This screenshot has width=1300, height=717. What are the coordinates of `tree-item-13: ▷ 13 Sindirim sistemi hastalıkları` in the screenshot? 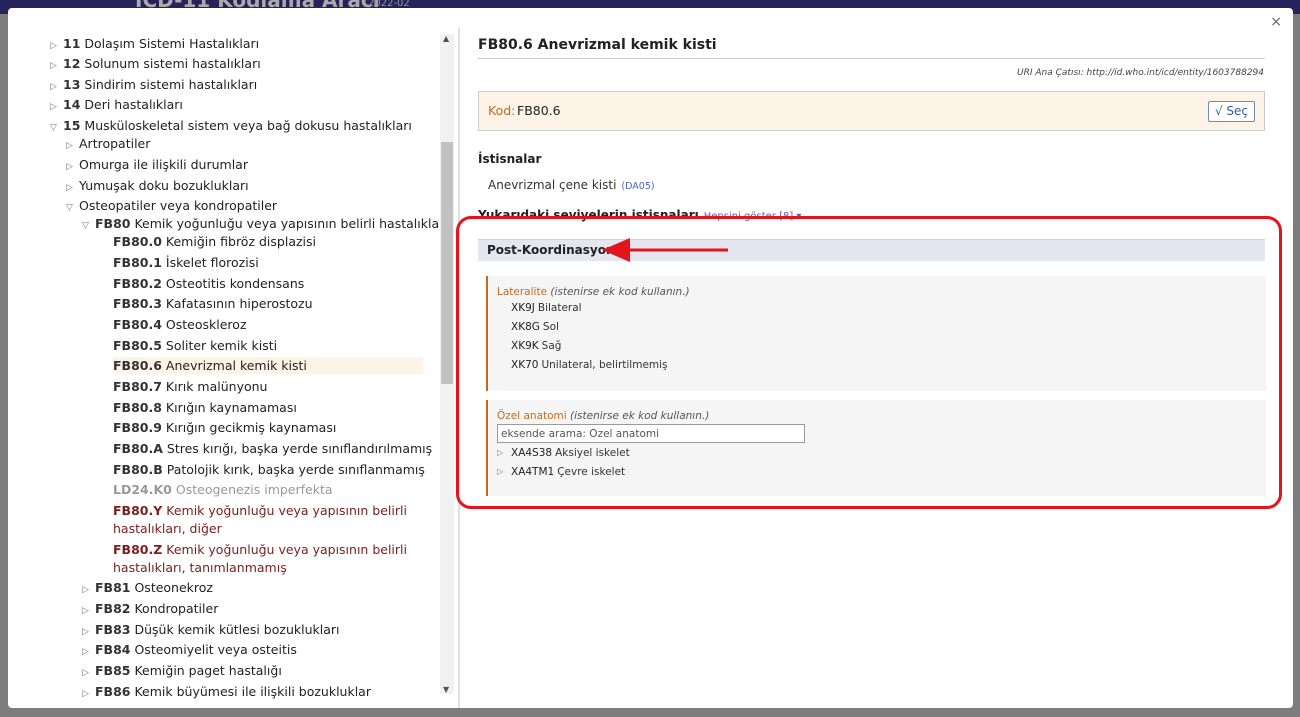 It's located at (153, 86).